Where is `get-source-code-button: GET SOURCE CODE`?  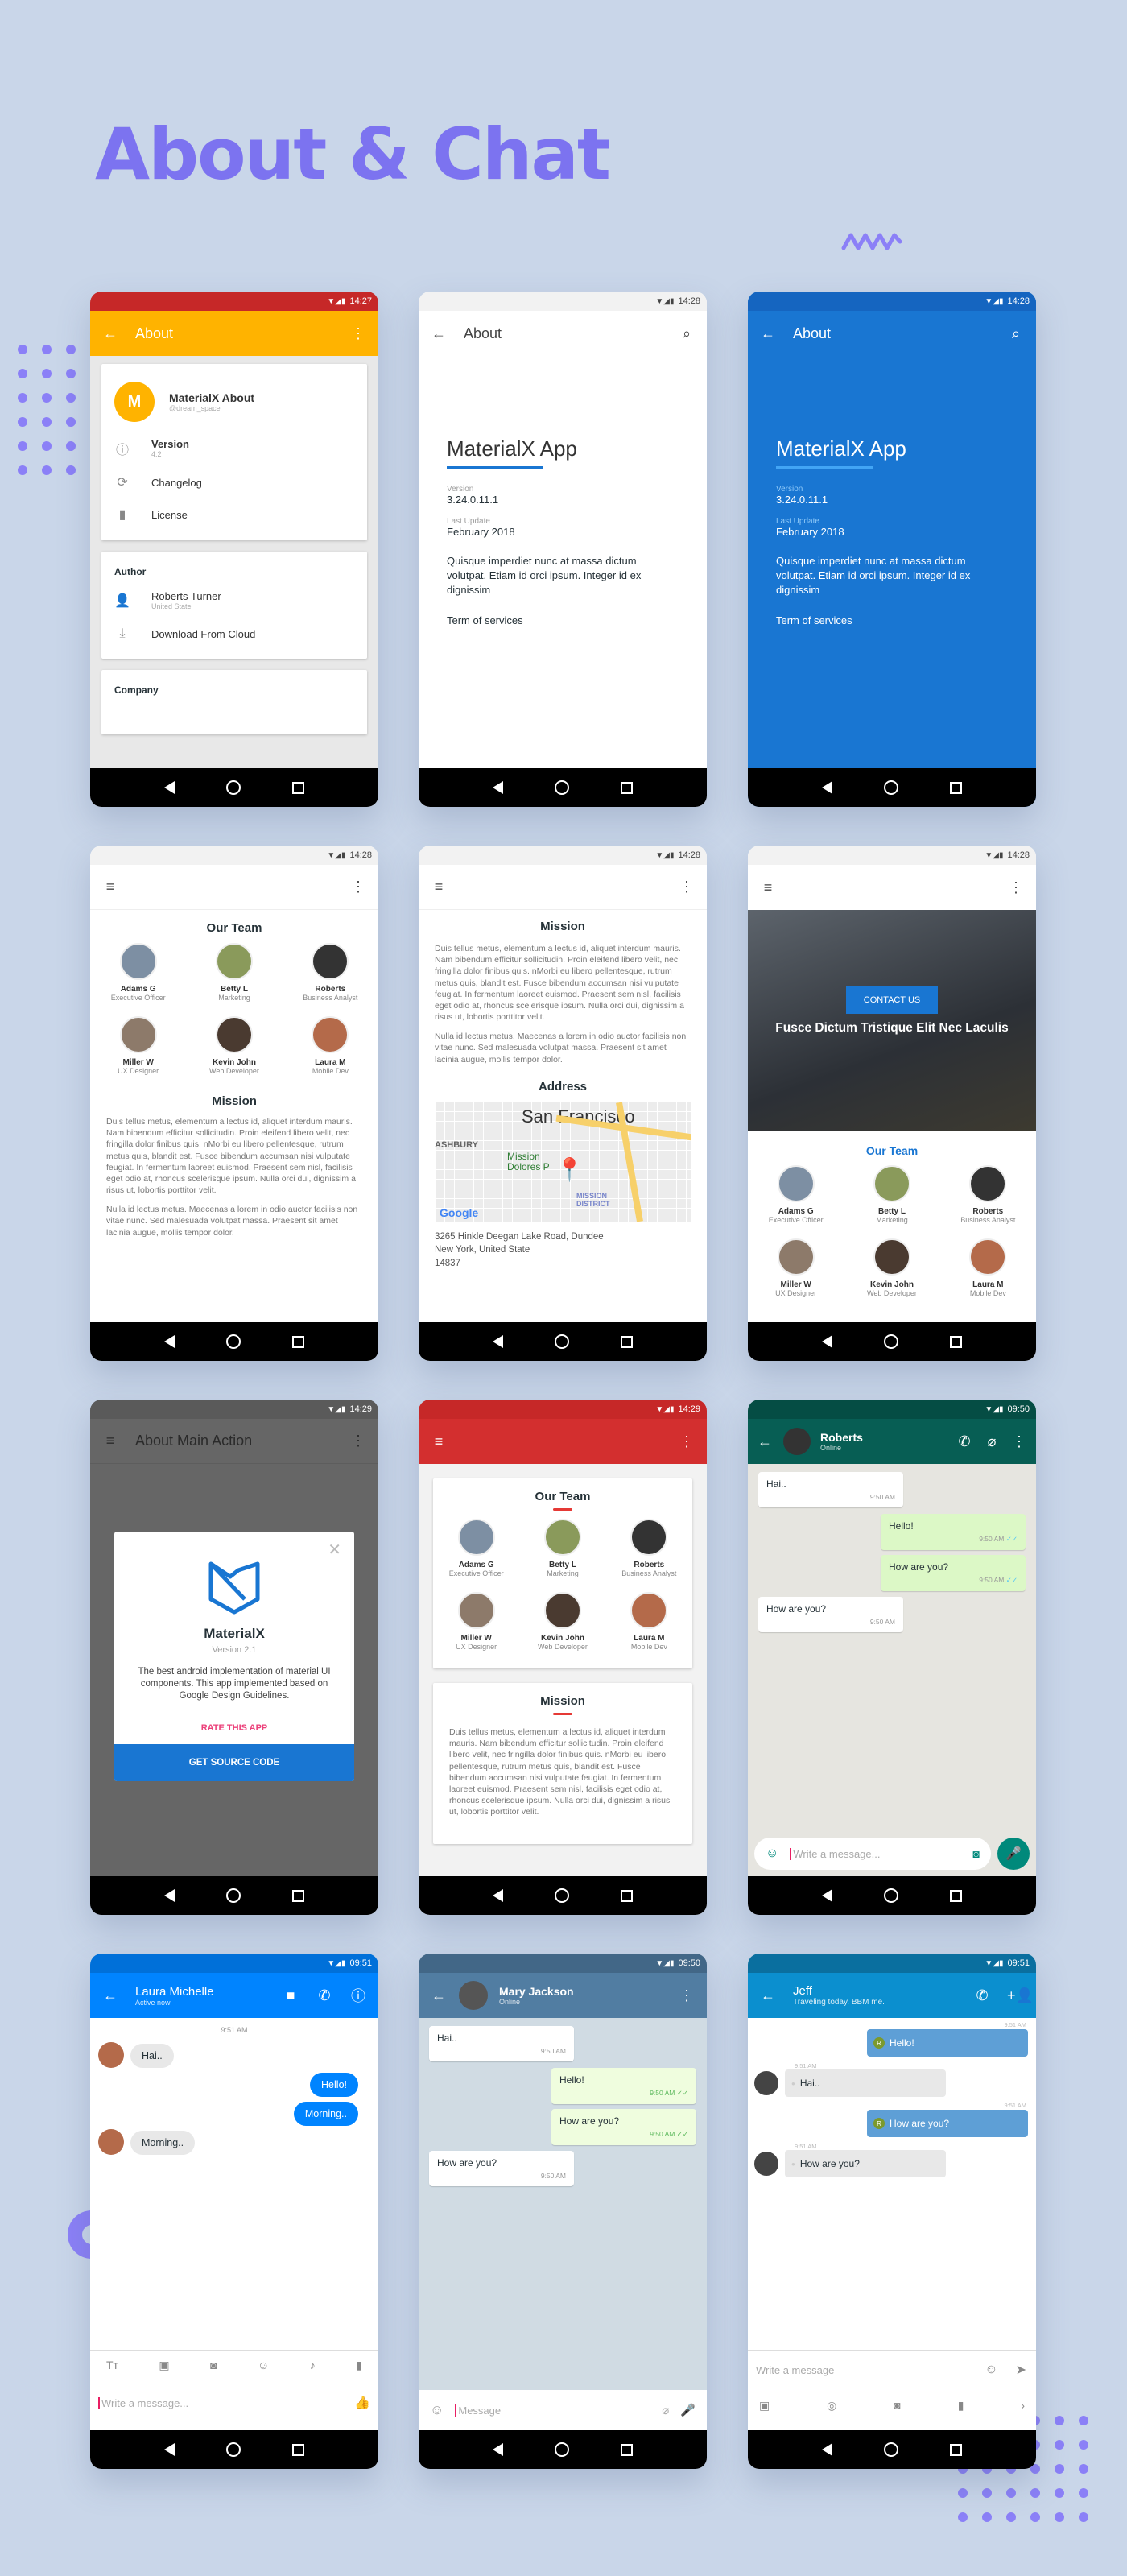
get-source-code-button: GET SOURCE CODE is located at coordinates (234, 1762).